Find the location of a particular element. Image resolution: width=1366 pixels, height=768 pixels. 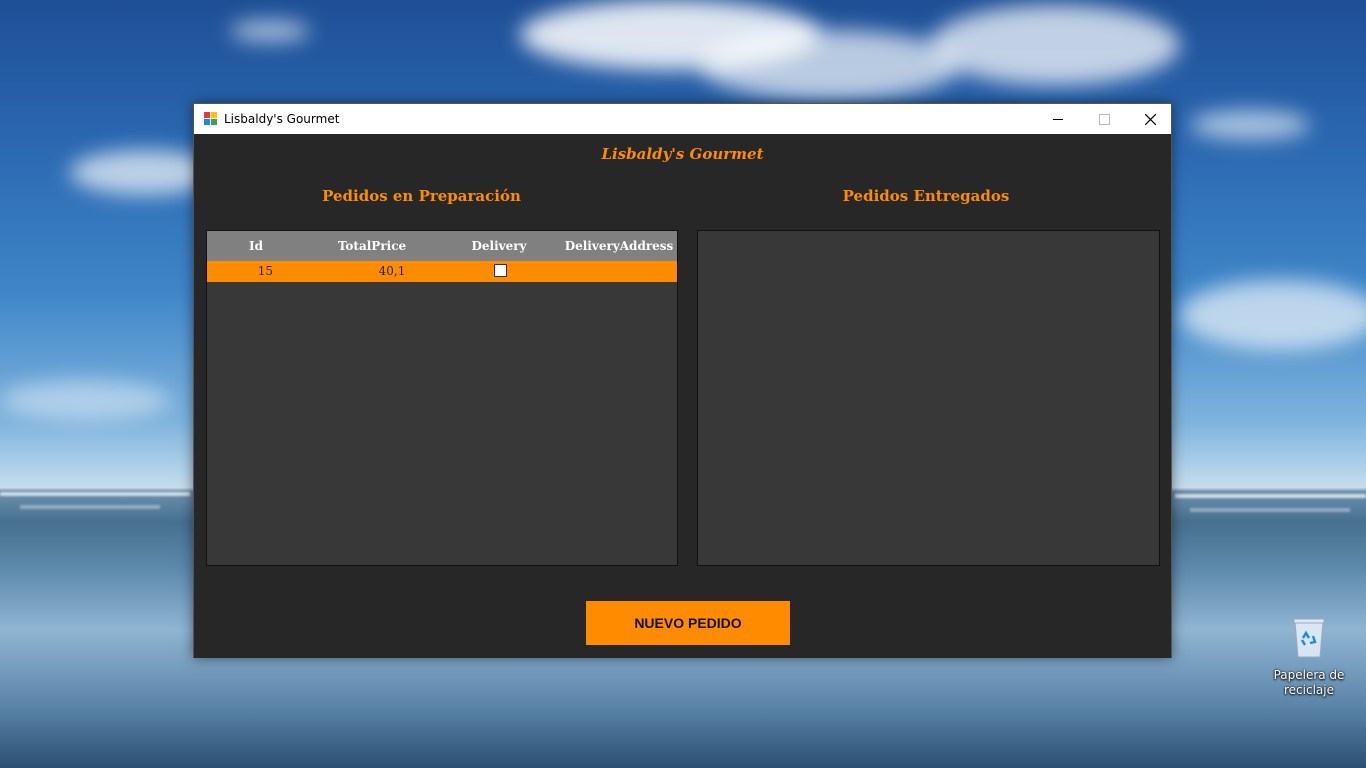

column-header-total-price: TotalPrice is located at coordinates (372, 246).